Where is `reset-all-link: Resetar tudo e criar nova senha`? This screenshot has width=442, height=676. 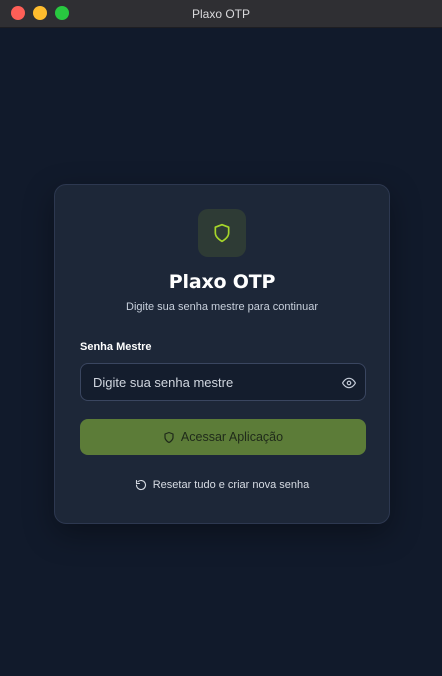
reset-all-link: Resetar tudo e criar nova senha is located at coordinates (222, 485).